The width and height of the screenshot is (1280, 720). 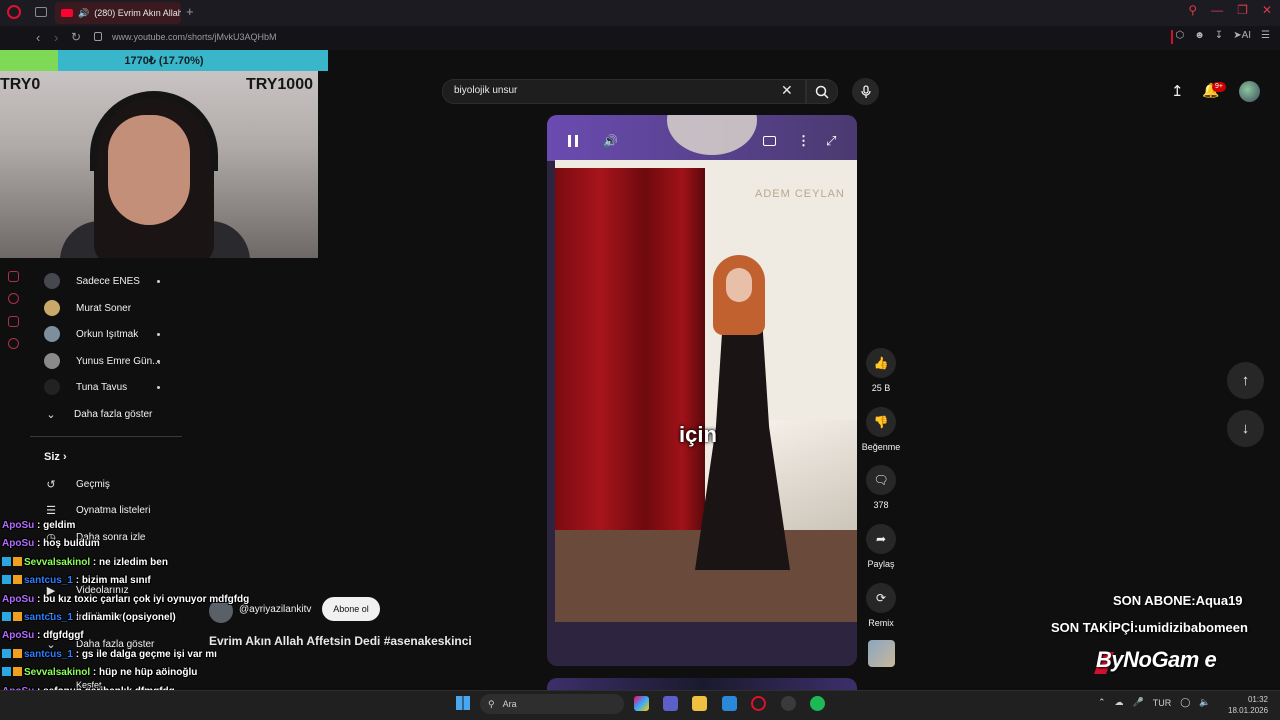 I want to click on upload-icon: ↥, so click(x=1177, y=91).